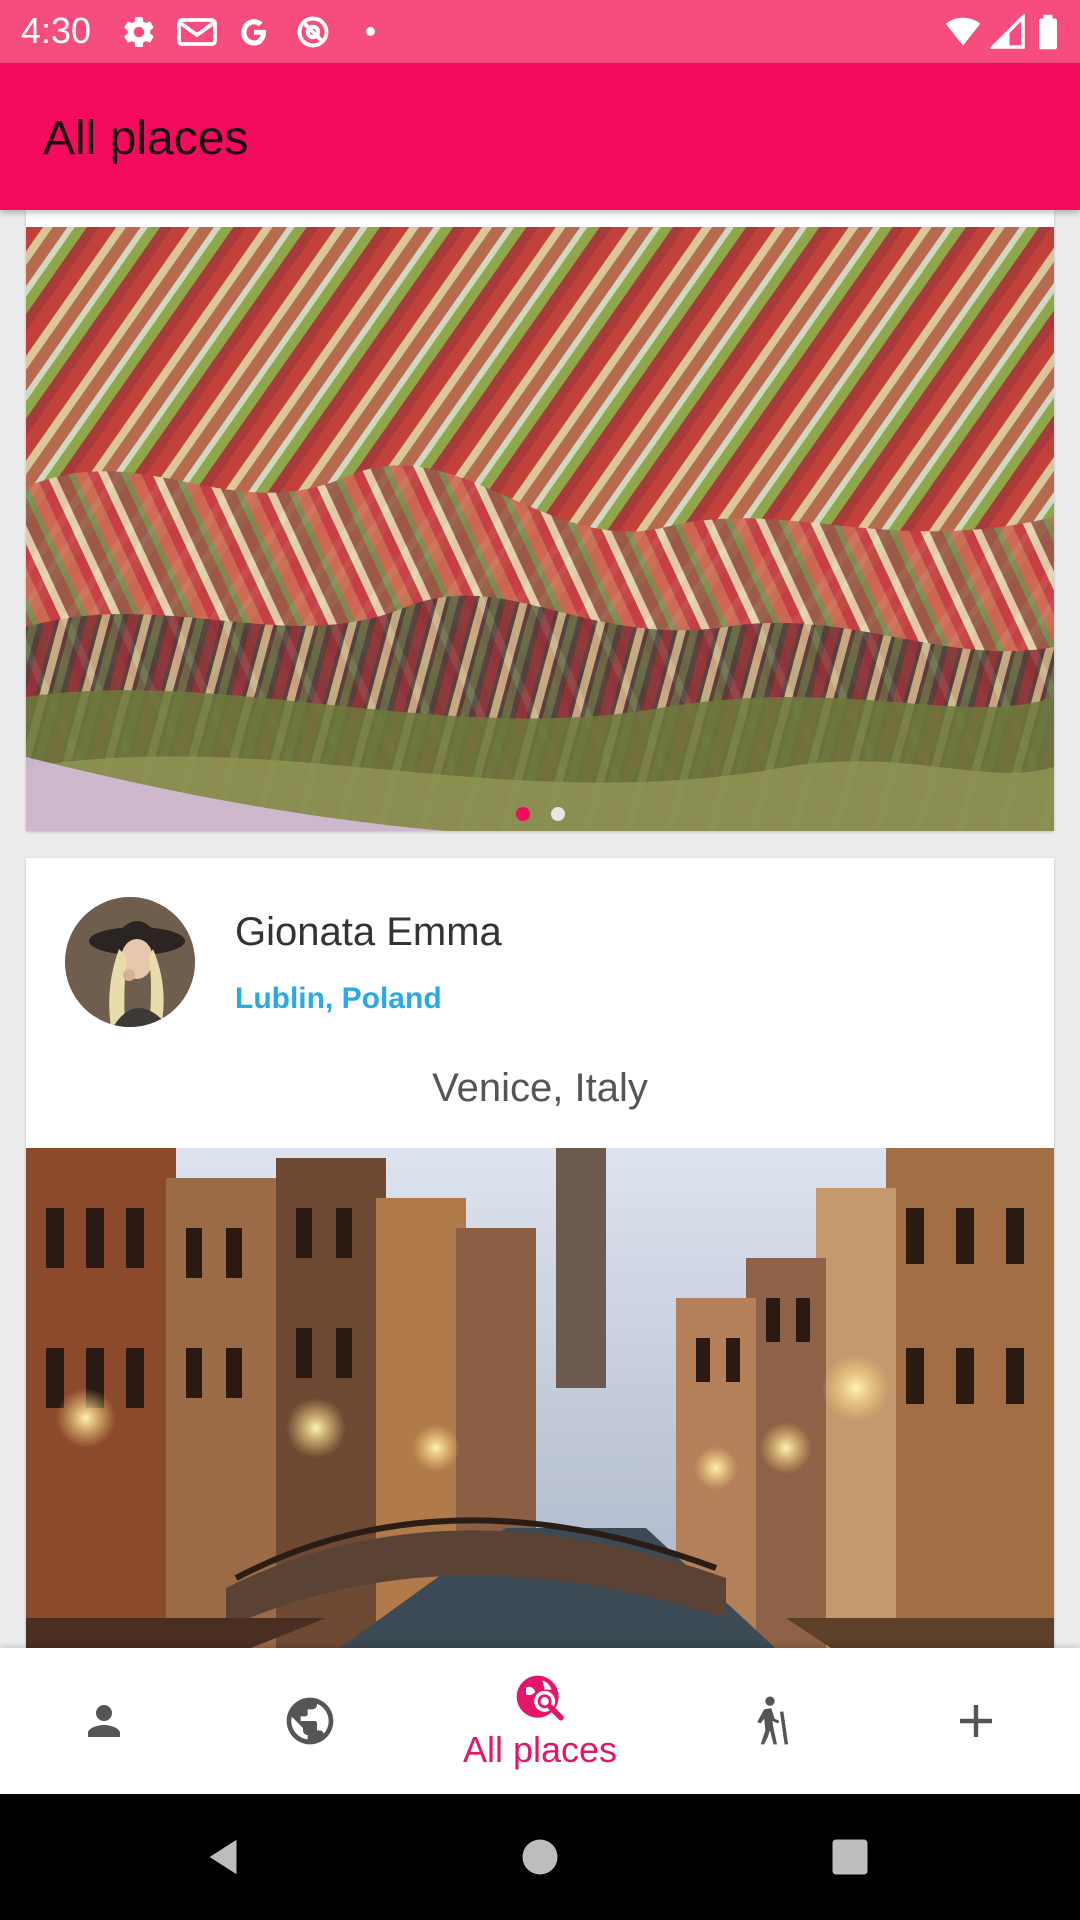 The width and height of the screenshot is (1080, 1920). I want to click on search-globe-icon, so click(540, 1698).